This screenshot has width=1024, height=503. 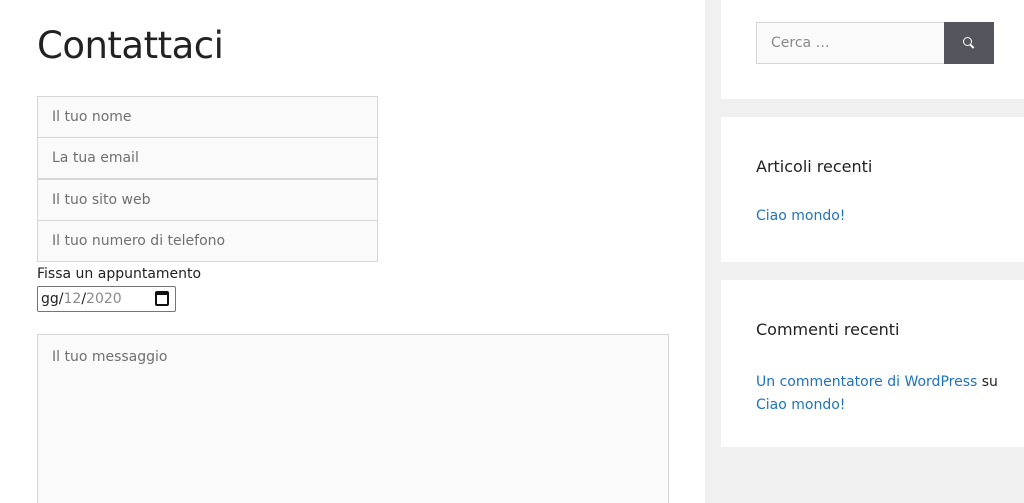 I want to click on date-month: 12, so click(x=73, y=299).